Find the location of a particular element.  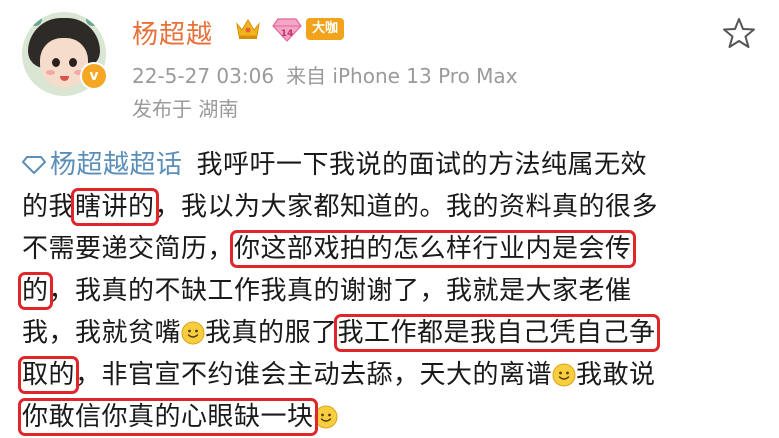

diamond-icon is located at coordinates (34, 165).